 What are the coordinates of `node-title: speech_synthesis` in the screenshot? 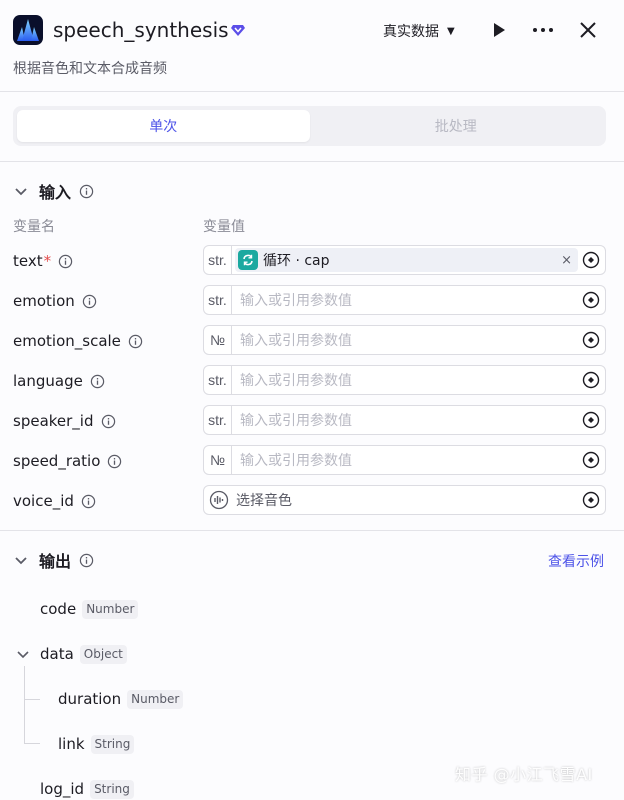 It's located at (141, 30).